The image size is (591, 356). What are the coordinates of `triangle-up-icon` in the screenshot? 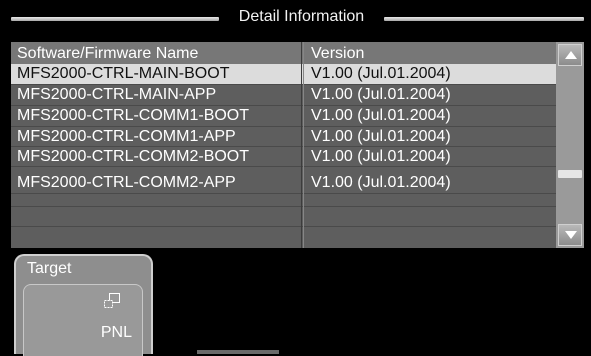 It's located at (571, 55).